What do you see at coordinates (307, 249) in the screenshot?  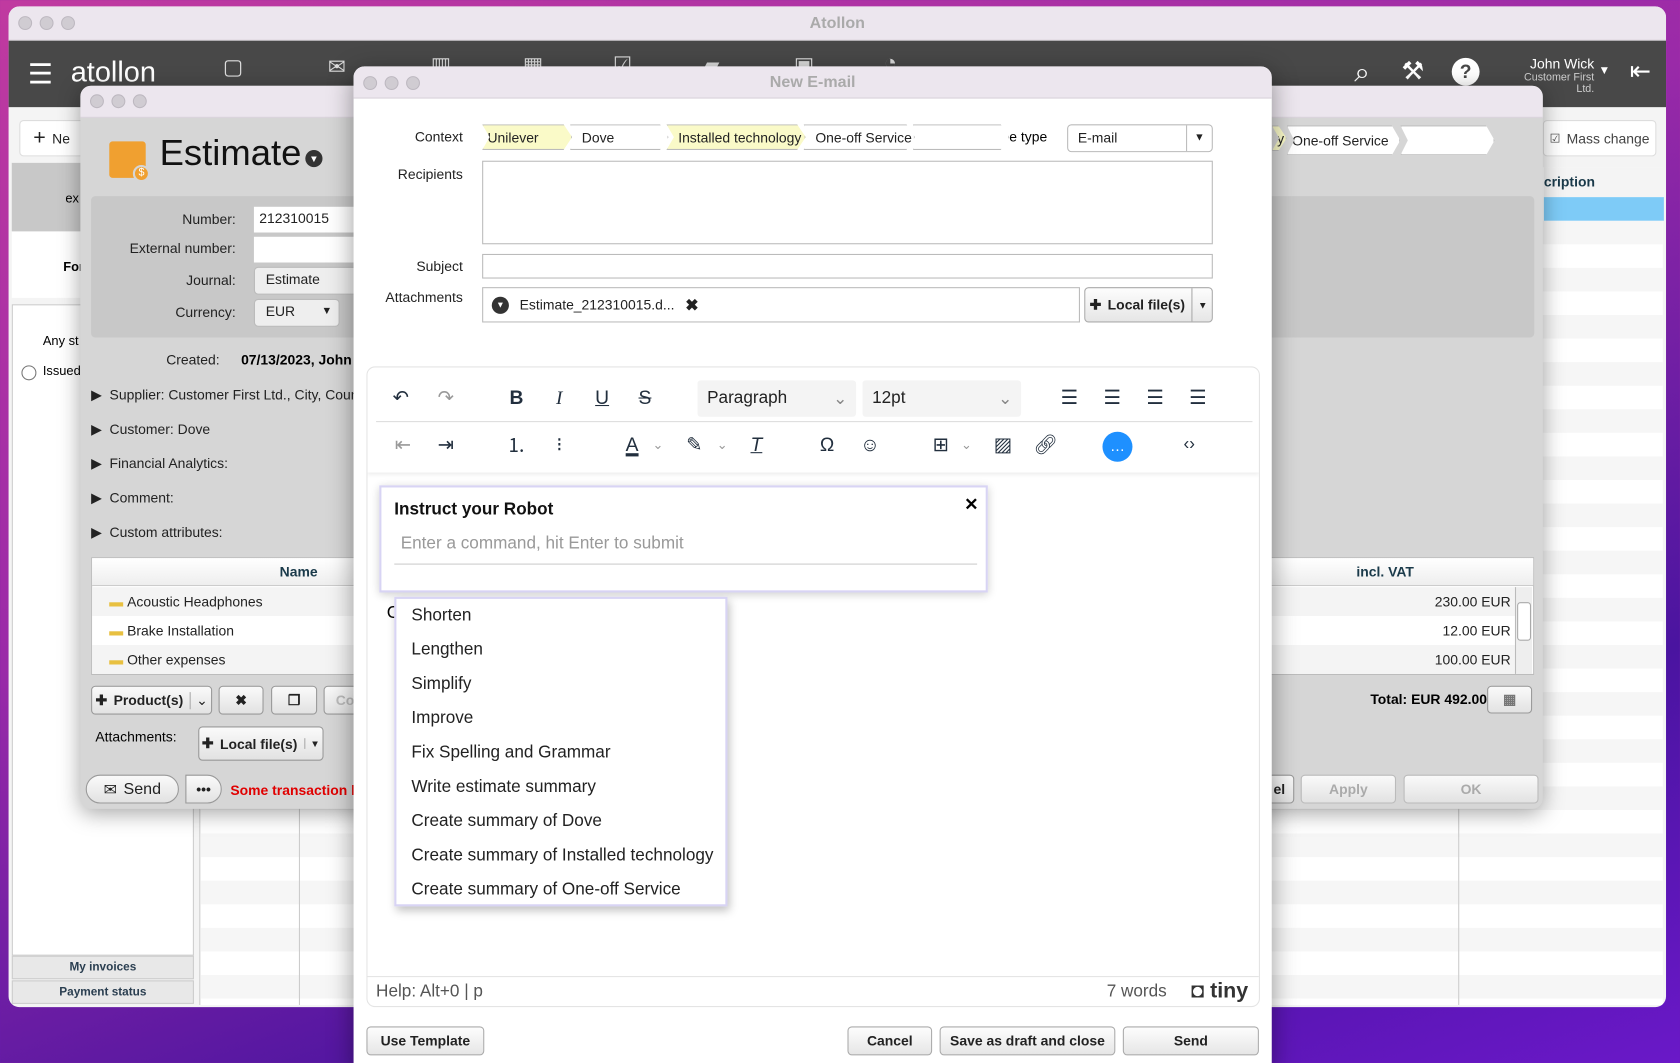 I see `external-number-field` at bounding box center [307, 249].